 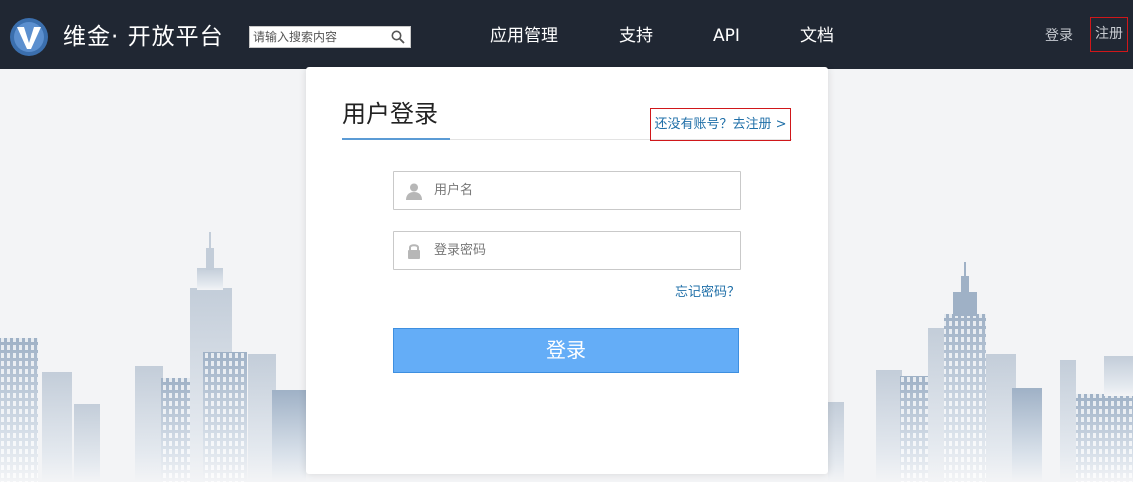 I want to click on lock-icon, so click(x=414, y=251).